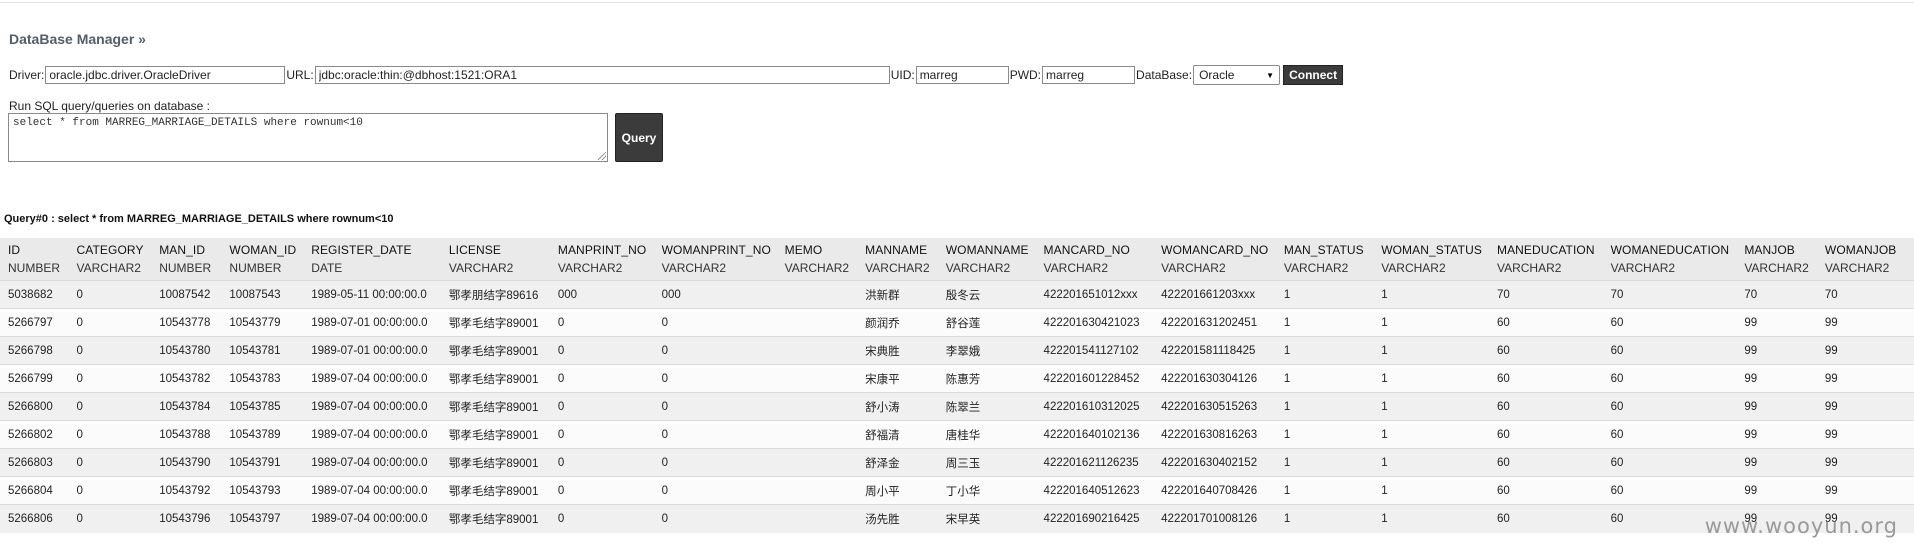  What do you see at coordinates (602, 250) in the screenshot?
I see `column-name: MANPRINT_NO` at bounding box center [602, 250].